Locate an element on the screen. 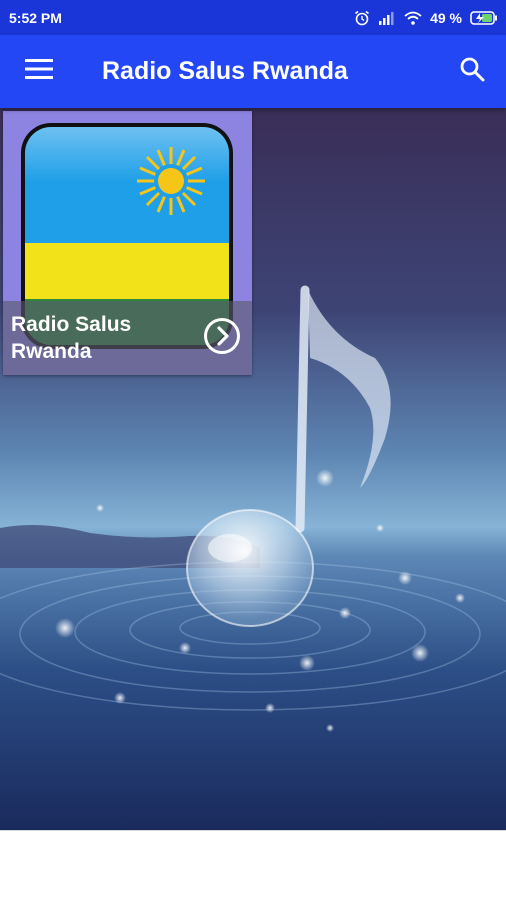 The height and width of the screenshot is (900, 506). chevron-right-circle-icon is located at coordinates (222, 338).